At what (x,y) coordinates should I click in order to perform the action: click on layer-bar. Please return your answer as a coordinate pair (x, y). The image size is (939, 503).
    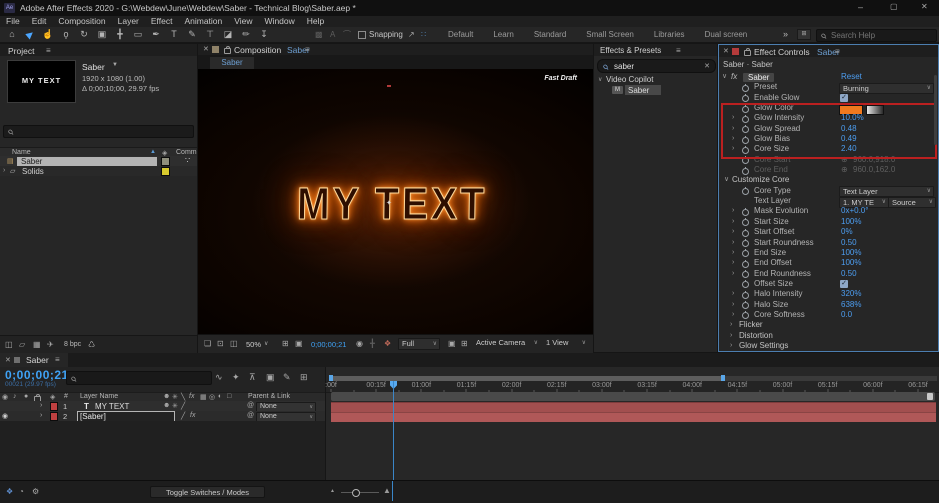
    Looking at the image, I should click on (633, 406).